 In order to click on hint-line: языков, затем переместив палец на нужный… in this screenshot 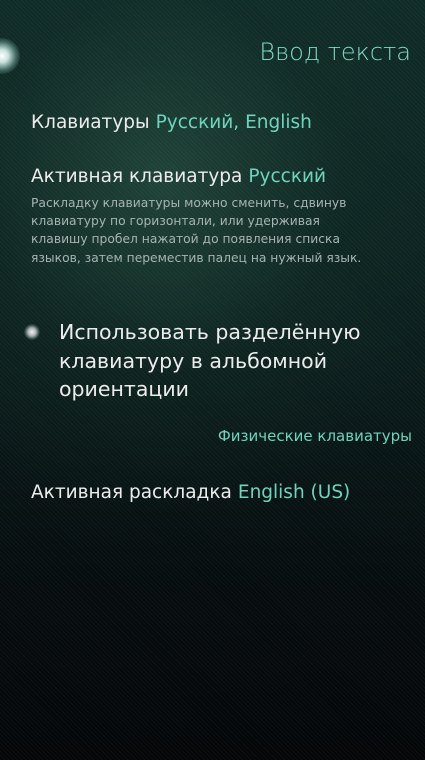, I will do `click(196, 257)`.